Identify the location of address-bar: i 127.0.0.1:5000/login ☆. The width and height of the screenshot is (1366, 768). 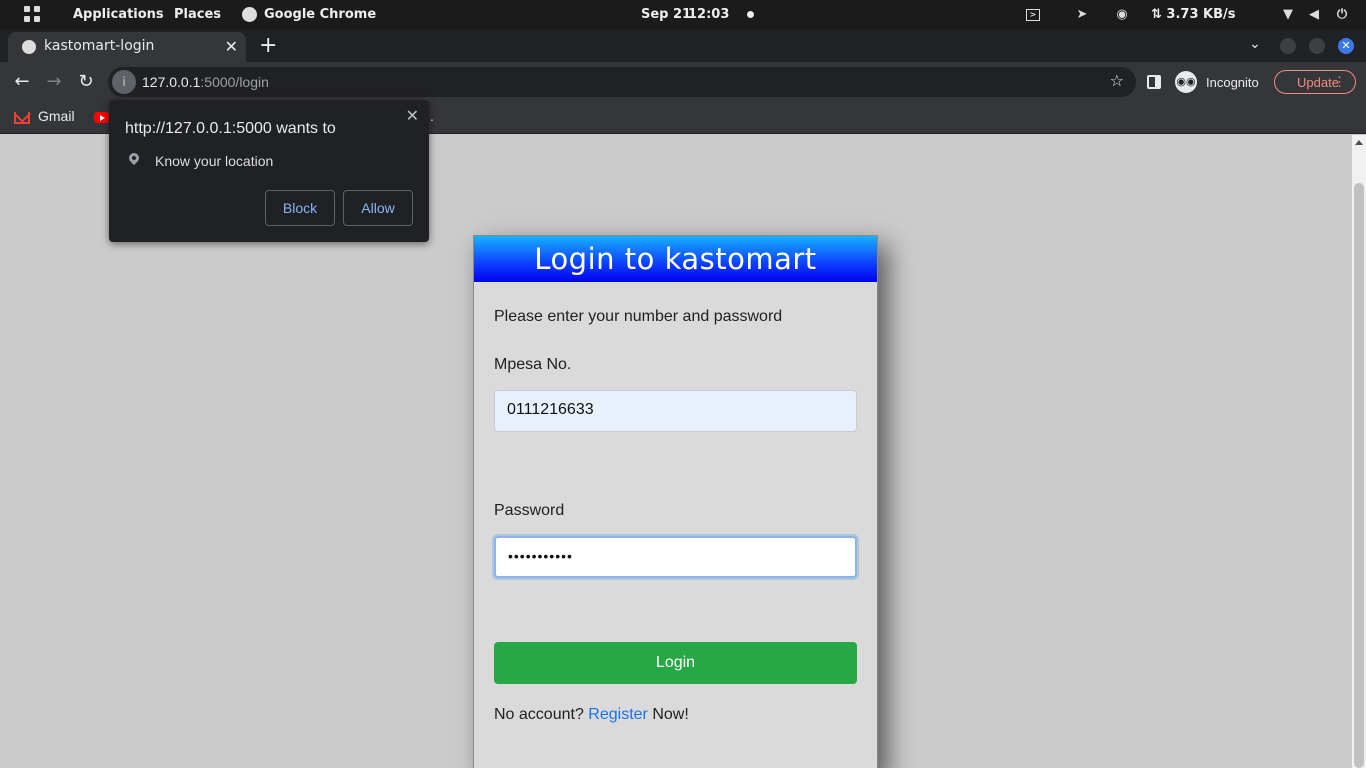
(622, 82).